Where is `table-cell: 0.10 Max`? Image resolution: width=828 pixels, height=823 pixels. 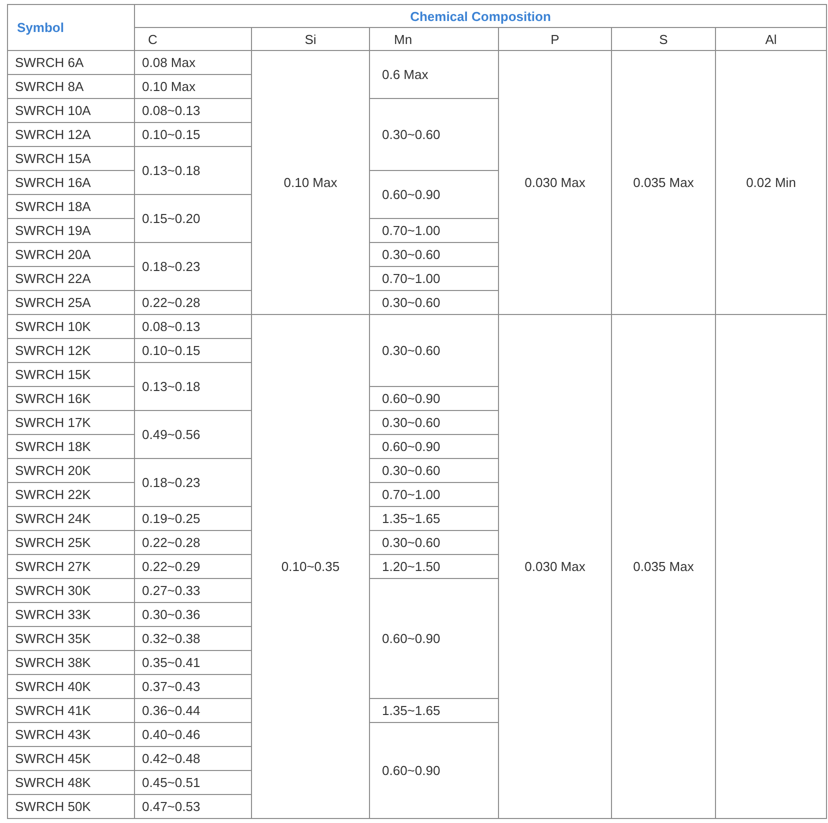 table-cell: 0.10 Max is located at coordinates (311, 182).